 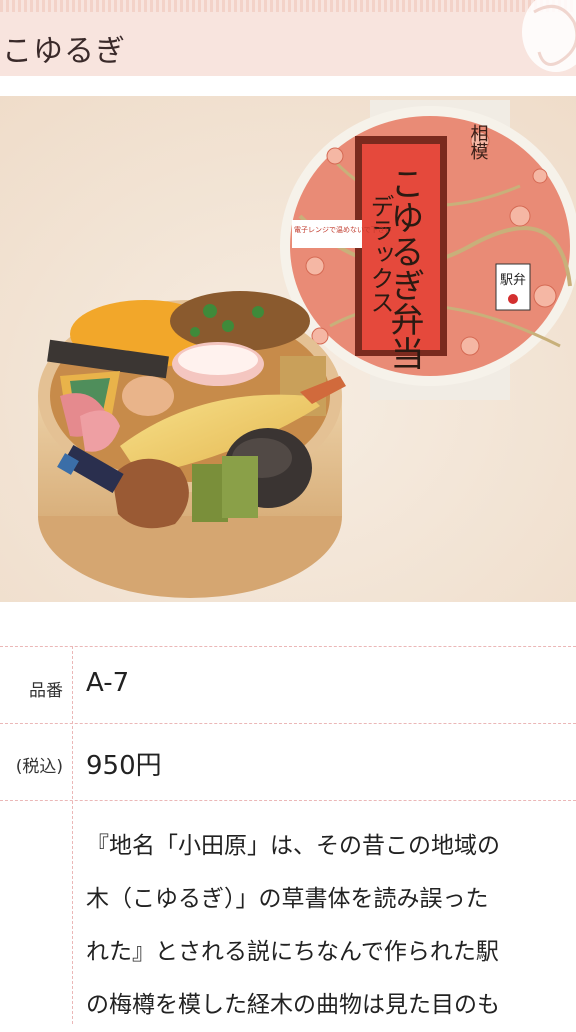 What do you see at coordinates (404, 268) in the screenshot?
I see `lid-name-text: こゆるぎ弁当` at bounding box center [404, 268].